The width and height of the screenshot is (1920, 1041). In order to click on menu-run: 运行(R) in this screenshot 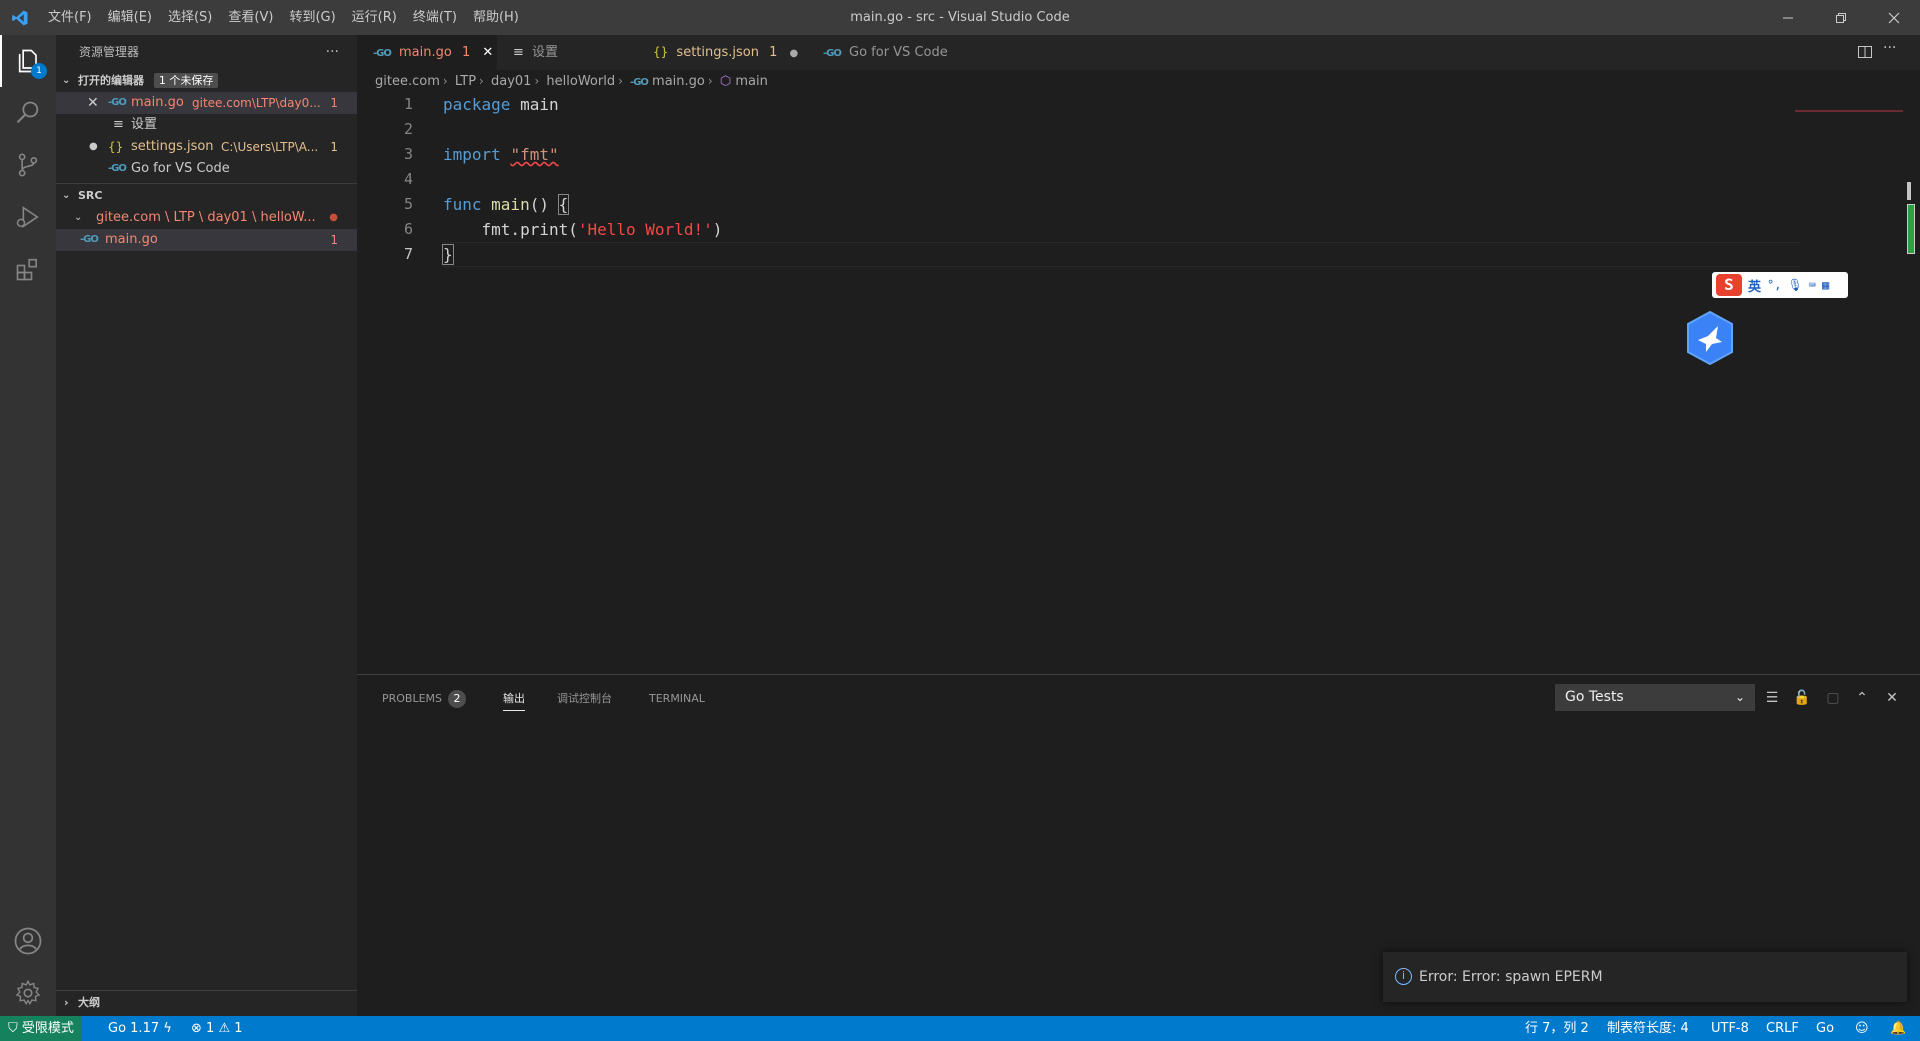, I will do `click(374, 17)`.